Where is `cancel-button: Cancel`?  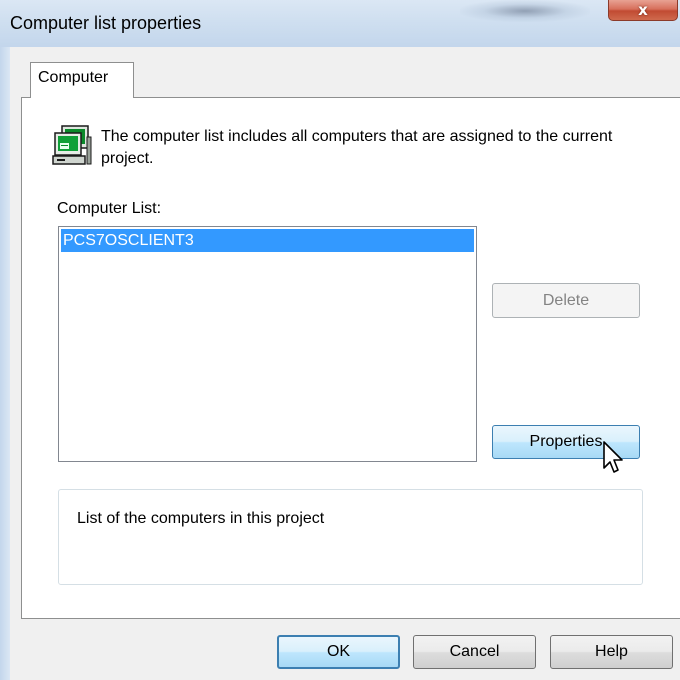
cancel-button: Cancel is located at coordinates (474, 652).